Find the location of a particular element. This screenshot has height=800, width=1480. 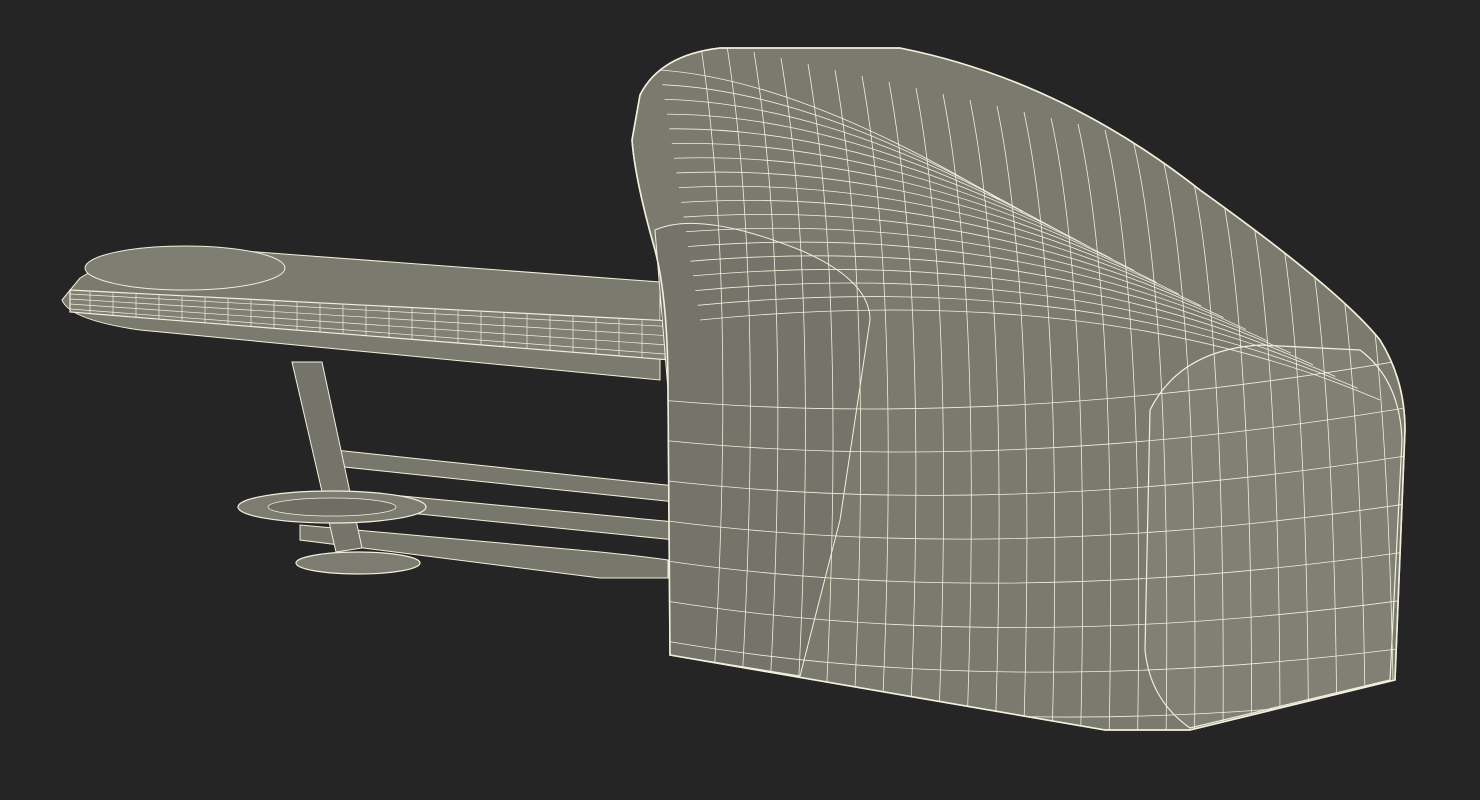

base-foot is located at coordinates (358, 563).